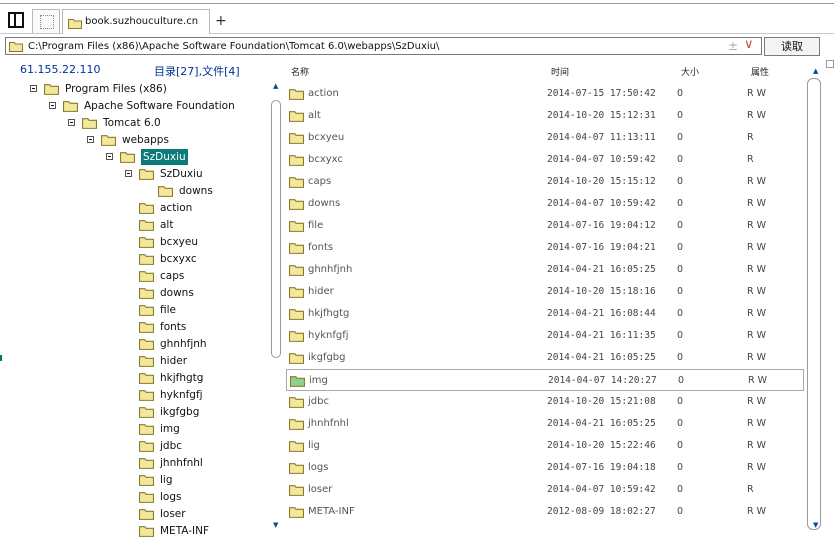 The width and height of the screenshot is (834, 543). What do you see at coordinates (135, 310) in the screenshot?
I see `tree-item: file` at bounding box center [135, 310].